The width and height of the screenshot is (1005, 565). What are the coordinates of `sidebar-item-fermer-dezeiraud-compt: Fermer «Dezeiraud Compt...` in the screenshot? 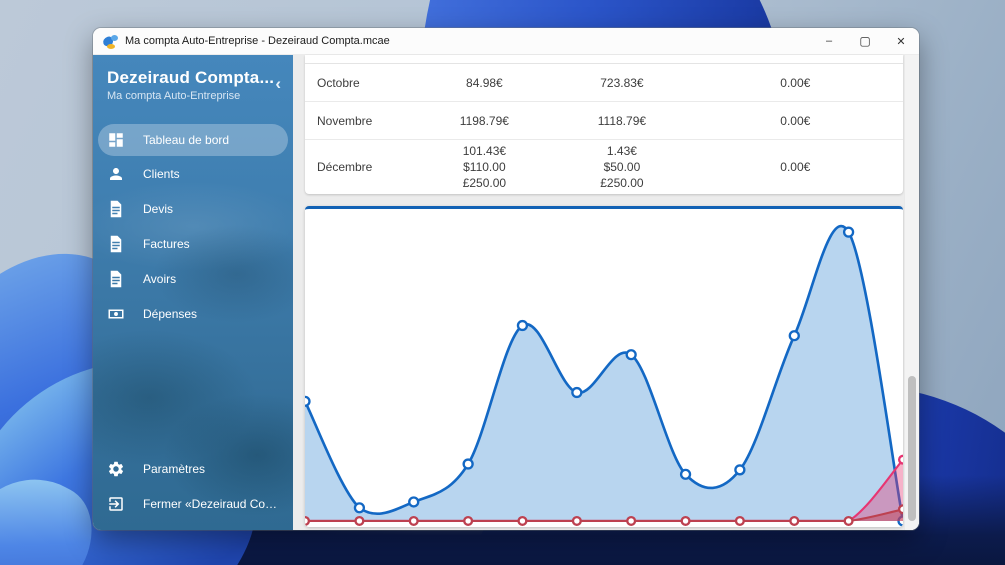 It's located at (193, 504).